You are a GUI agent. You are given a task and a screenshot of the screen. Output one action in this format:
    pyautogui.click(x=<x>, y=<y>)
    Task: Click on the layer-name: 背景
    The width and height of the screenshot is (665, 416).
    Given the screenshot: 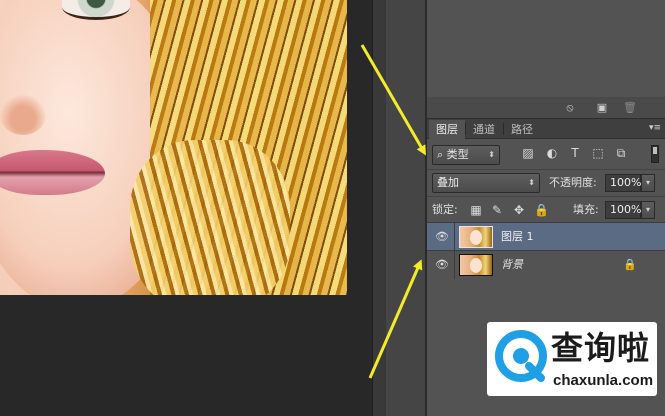 What is the action you would take?
    pyautogui.click(x=512, y=265)
    